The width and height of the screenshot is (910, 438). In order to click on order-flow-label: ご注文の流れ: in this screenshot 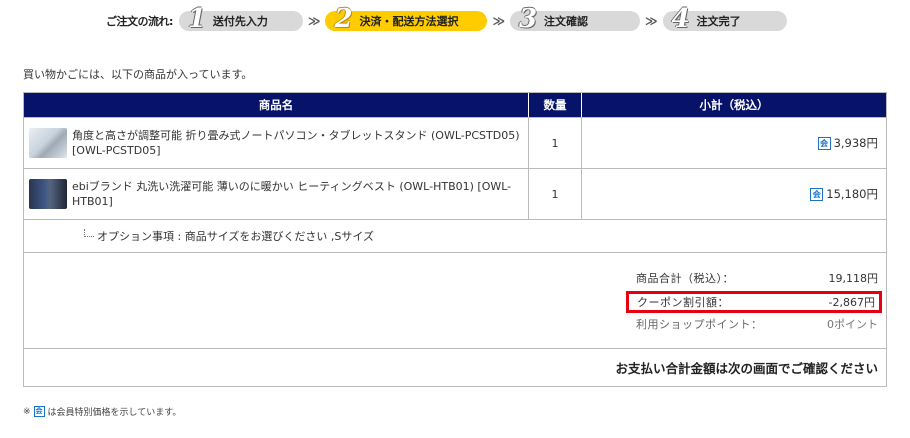, I will do `click(139, 21)`.